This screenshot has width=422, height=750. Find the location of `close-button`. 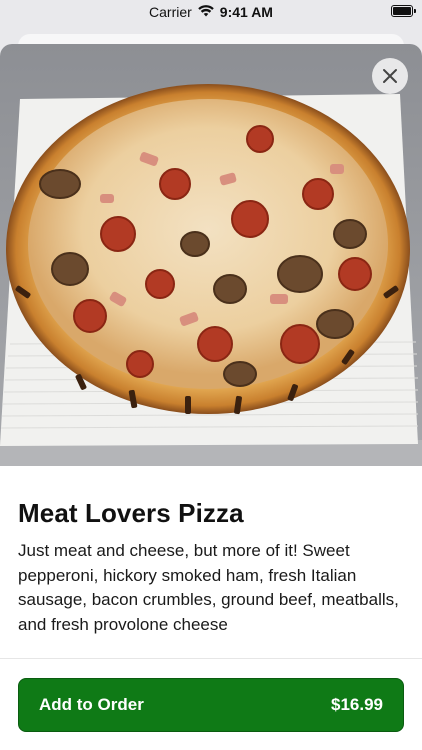

close-button is located at coordinates (390, 76).